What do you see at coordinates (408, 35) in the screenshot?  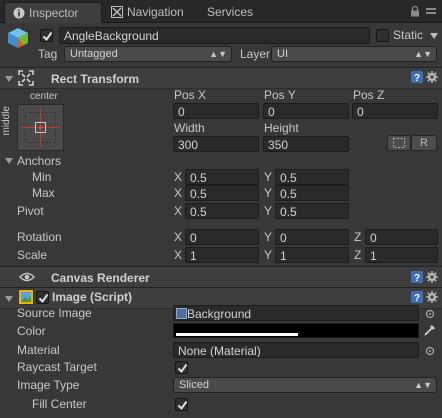 I see `static-label: Static` at bounding box center [408, 35].